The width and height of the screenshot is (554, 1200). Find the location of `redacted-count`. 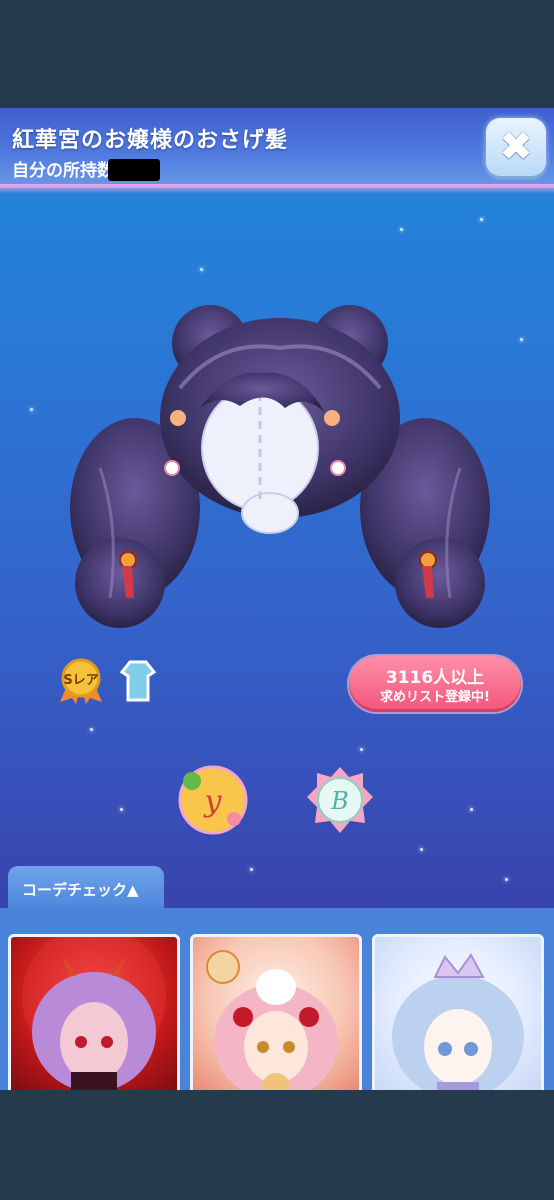

redacted-count is located at coordinates (134, 170).